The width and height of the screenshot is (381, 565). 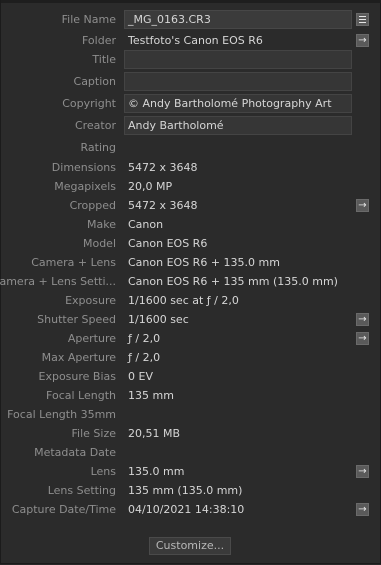 I want to click on row-lens-setting: Lens Setting 135 mm (135.0 mm), so click(x=191, y=491).